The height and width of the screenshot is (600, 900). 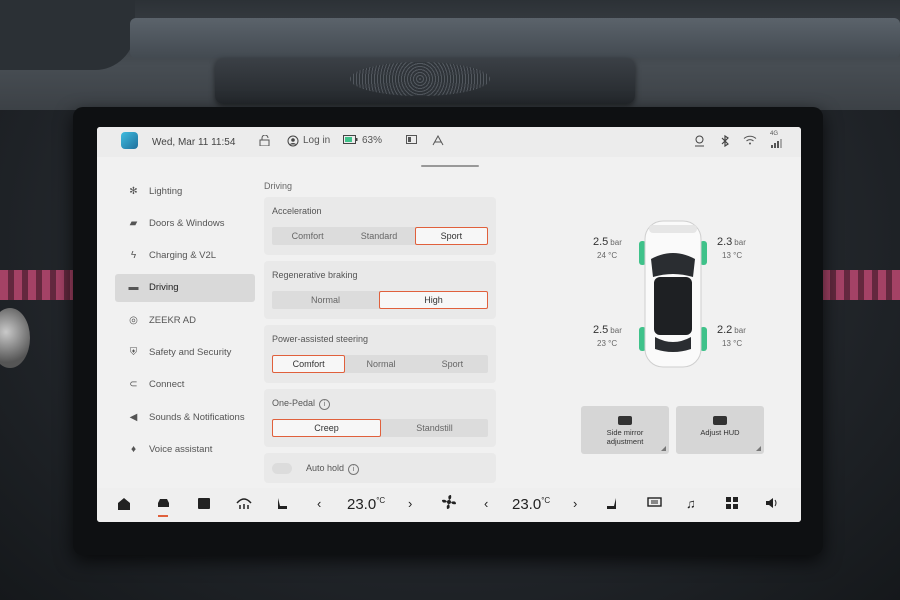 What do you see at coordinates (133, 191) in the screenshot?
I see `light-icon: ✻` at bounding box center [133, 191].